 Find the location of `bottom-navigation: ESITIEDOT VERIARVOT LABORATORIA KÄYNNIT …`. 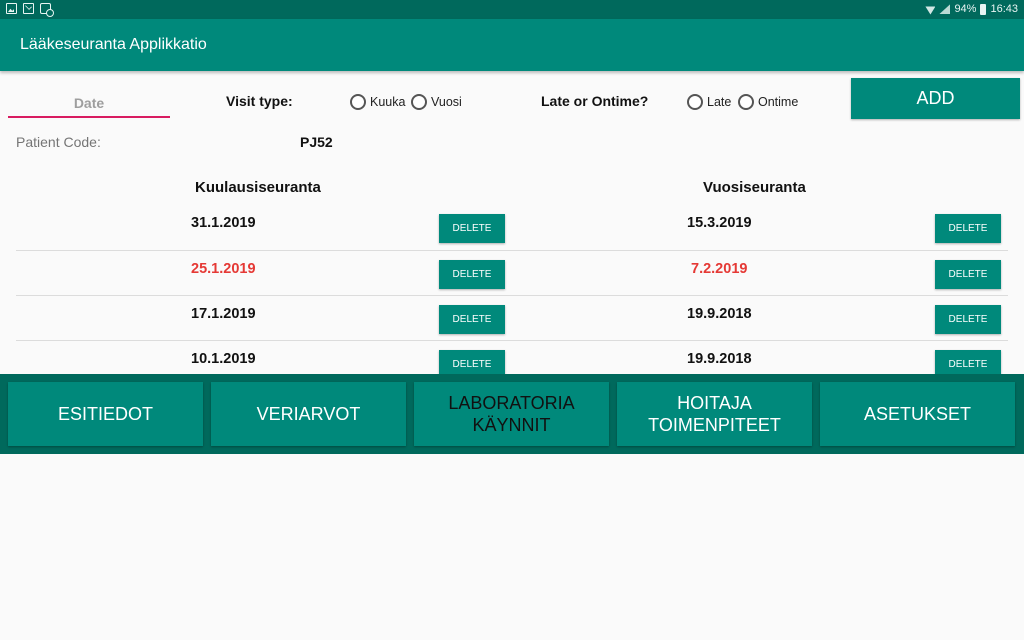

bottom-navigation: ESITIEDOT VERIARVOT LABORATORIA KÄYNNIT … is located at coordinates (512, 414).